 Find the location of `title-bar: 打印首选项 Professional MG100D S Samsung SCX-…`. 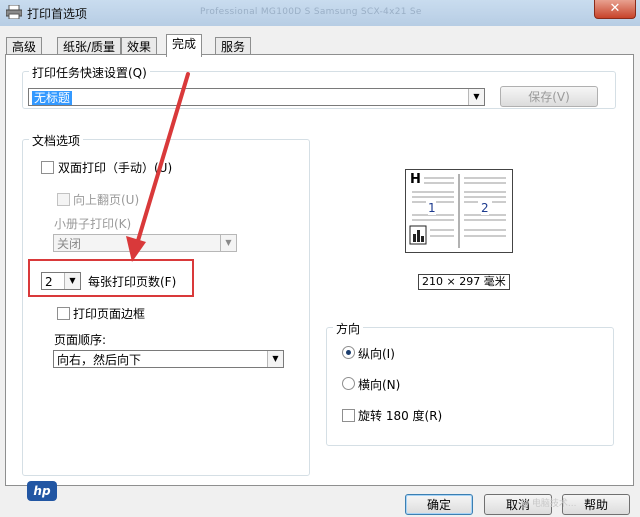

title-bar: 打印首选项 Professional MG100D S Samsung SCX-… is located at coordinates (320, 13).